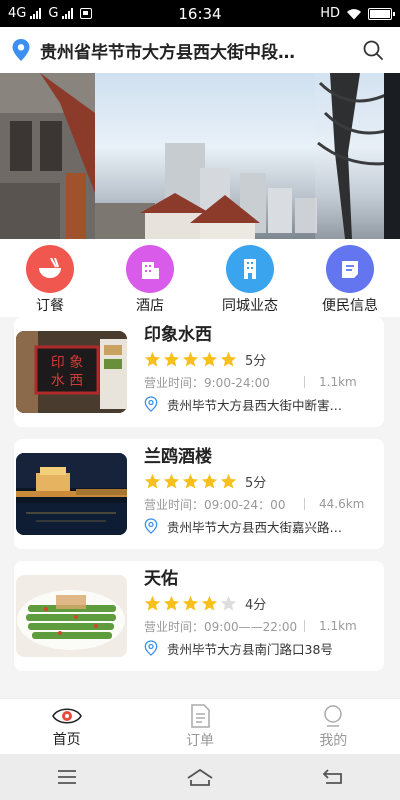  I want to click on home-icon, so click(200, 777).